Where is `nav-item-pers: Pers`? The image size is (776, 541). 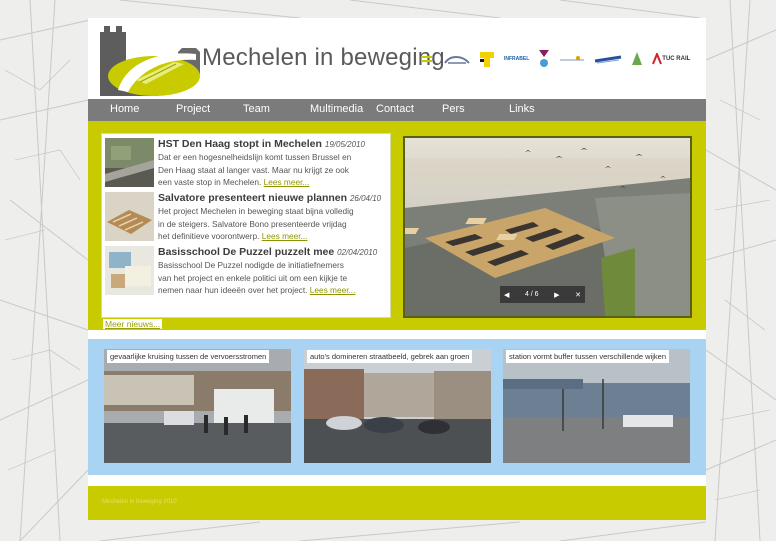
nav-item-pers: Pers is located at coordinates (453, 109).